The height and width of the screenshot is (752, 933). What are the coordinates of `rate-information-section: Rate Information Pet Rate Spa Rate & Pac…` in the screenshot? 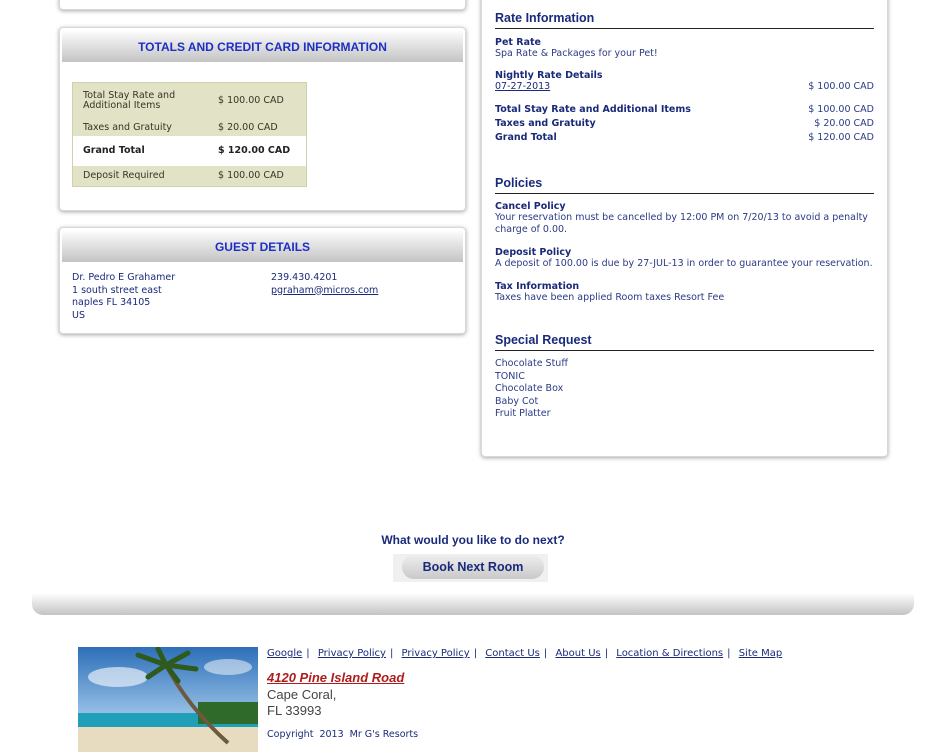 It's located at (684, 77).